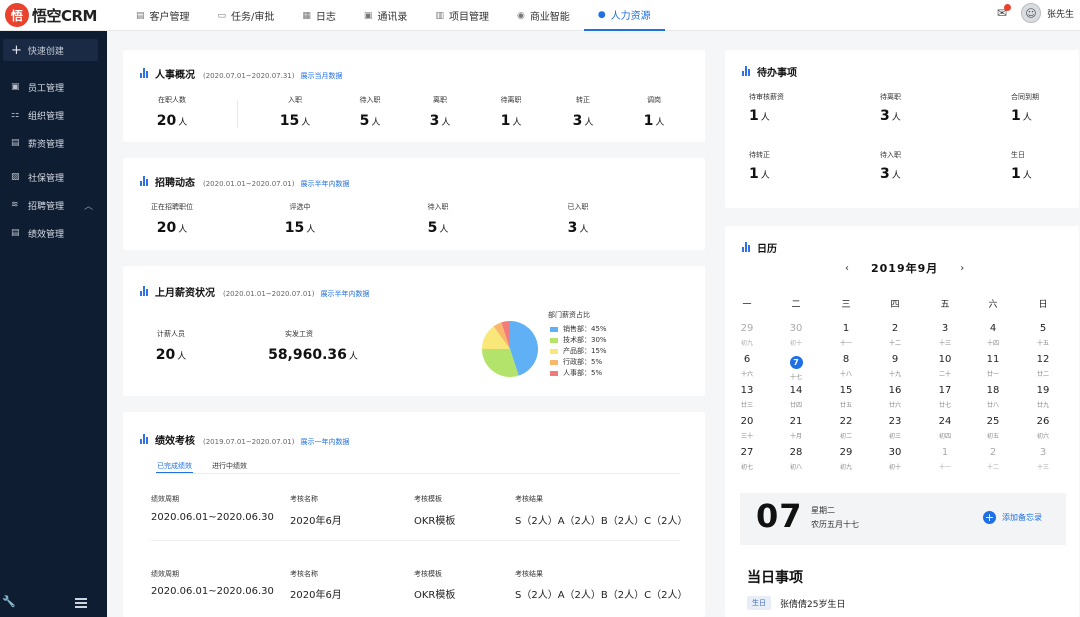  I want to click on calendar-day: 15 廿五, so click(846, 397).